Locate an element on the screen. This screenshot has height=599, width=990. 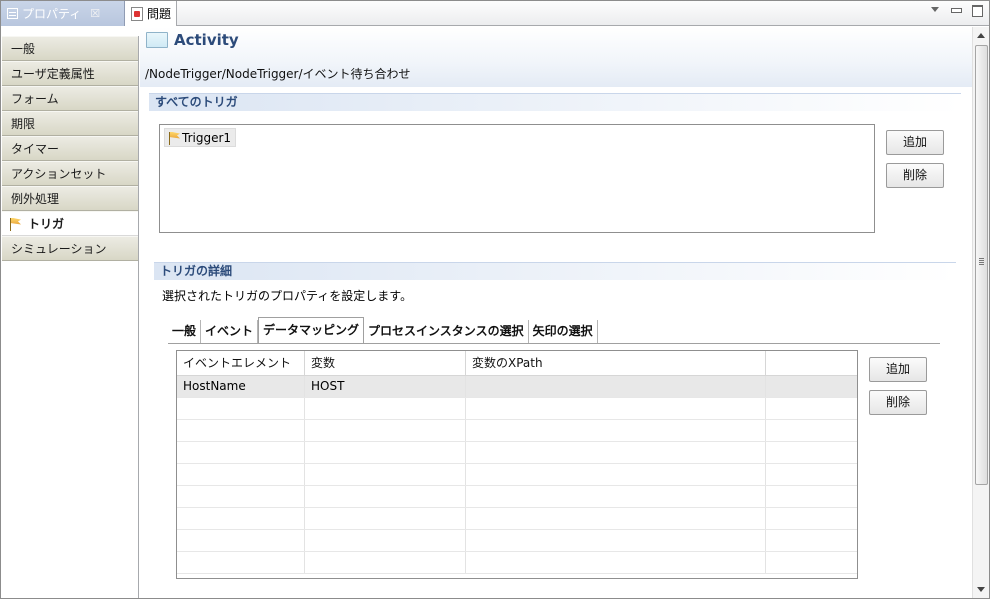
tab-problems: 問題 is located at coordinates (151, 13).